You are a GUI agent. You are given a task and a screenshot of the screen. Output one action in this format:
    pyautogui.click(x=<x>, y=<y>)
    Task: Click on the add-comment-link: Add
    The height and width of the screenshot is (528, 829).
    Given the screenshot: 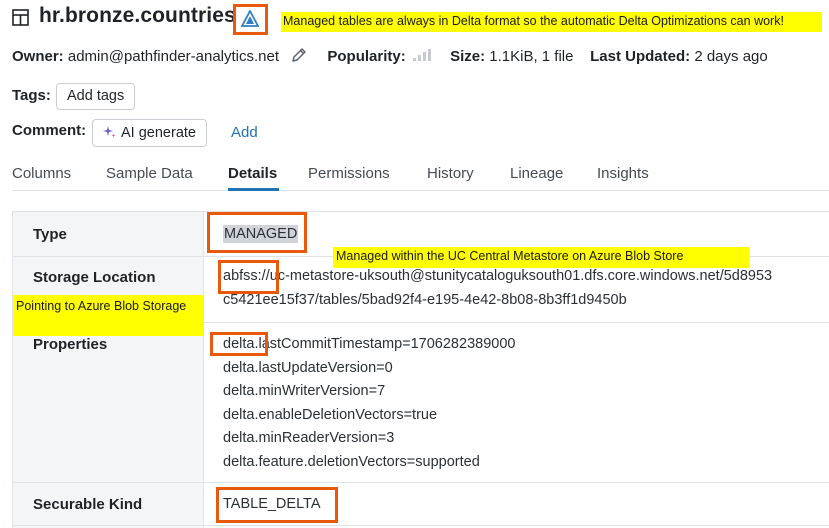 What is the action you would take?
    pyautogui.click(x=244, y=132)
    